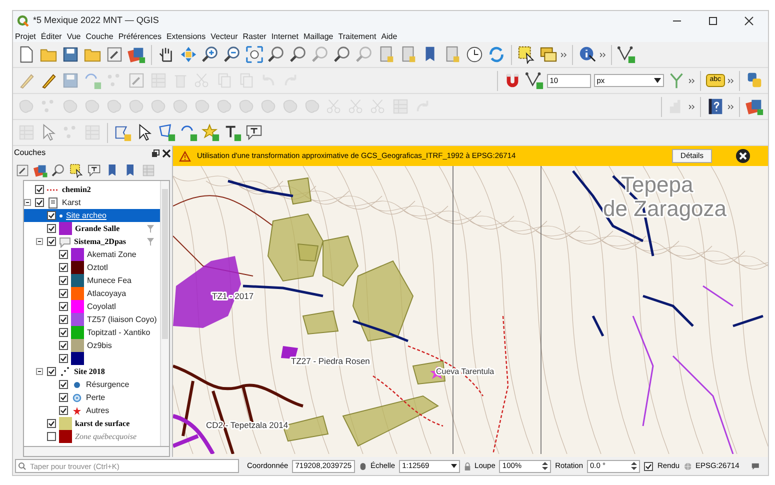  Describe the element at coordinates (232, 54) in the screenshot. I see `zoom-out-icon` at that location.